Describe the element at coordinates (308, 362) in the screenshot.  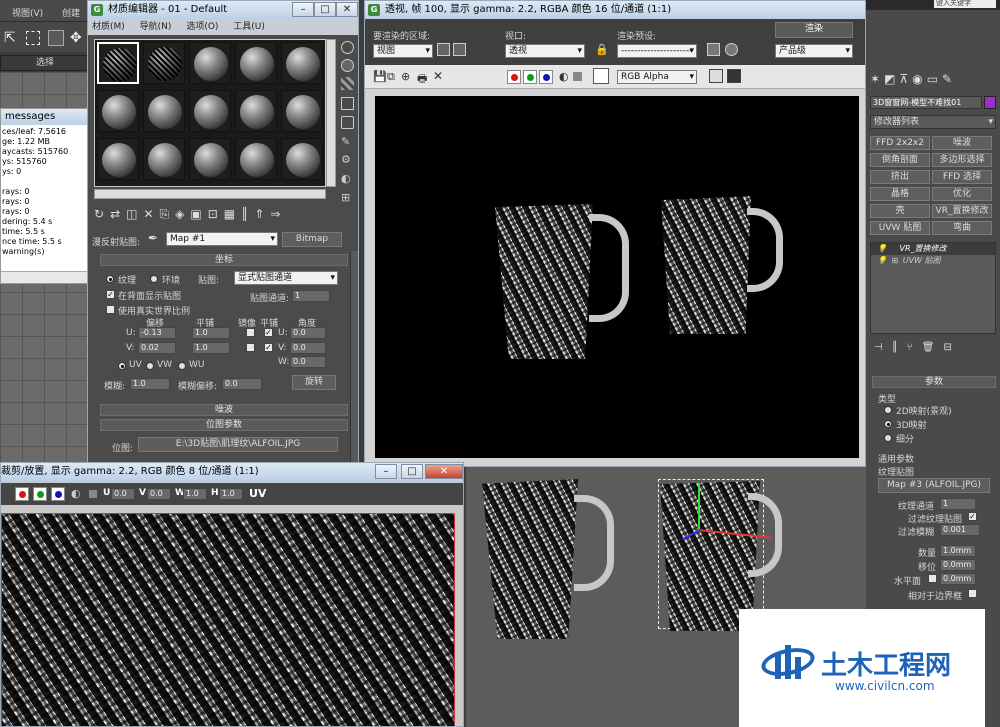
I see `w-angle-spinner: 0.0` at that location.